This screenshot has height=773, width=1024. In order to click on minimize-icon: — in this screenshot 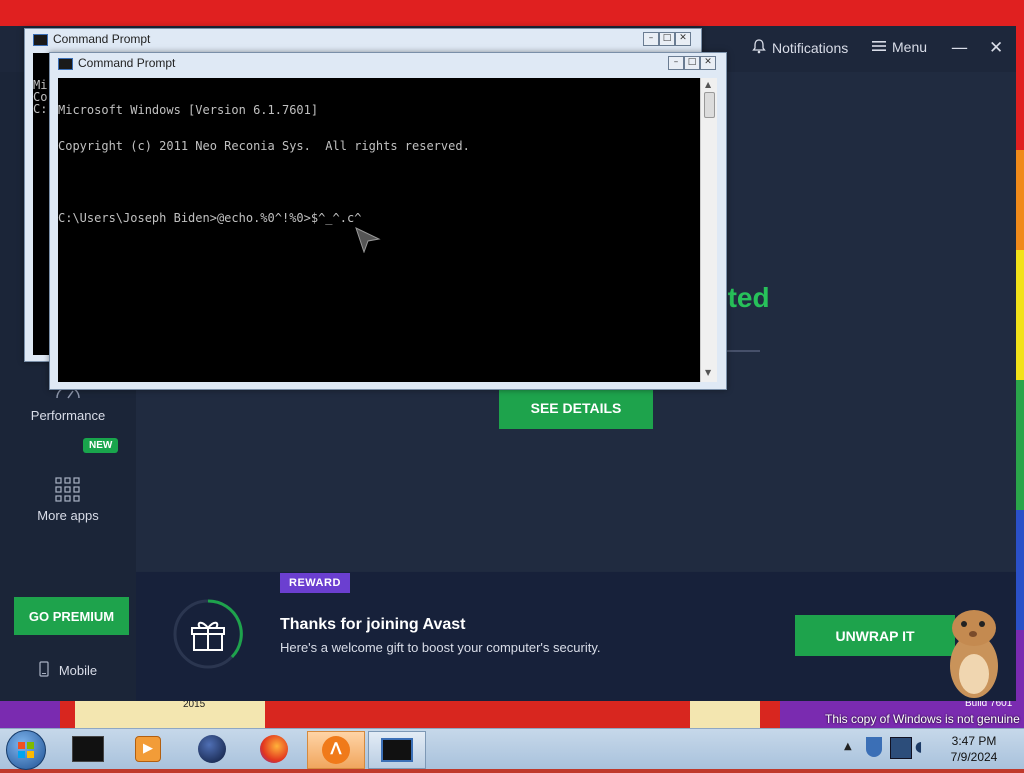, I will do `click(959, 48)`.